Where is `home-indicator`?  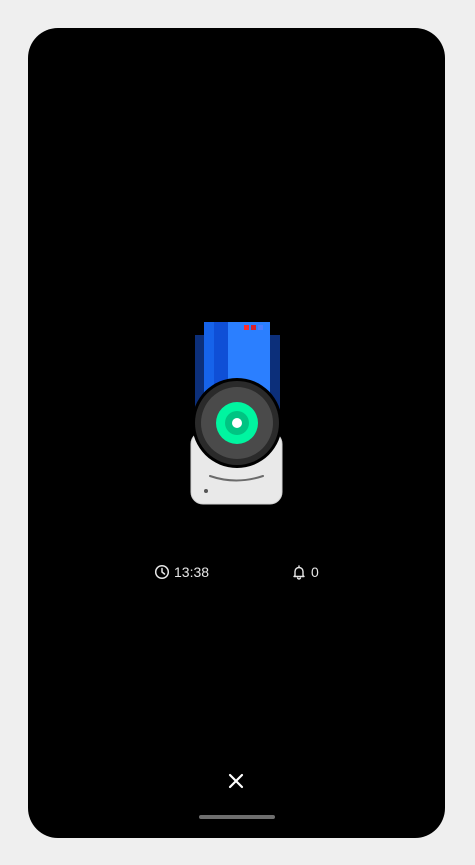
home-indicator is located at coordinates (237, 817).